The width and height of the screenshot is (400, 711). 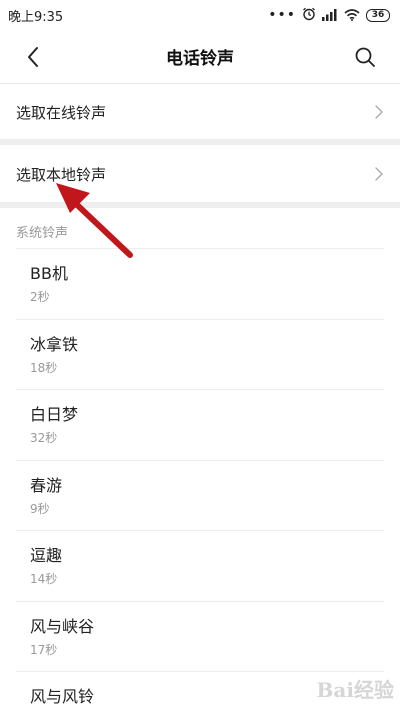 What do you see at coordinates (200, 354) in the screenshot?
I see `ringtone-item: 冰拿铁 18秒` at bounding box center [200, 354].